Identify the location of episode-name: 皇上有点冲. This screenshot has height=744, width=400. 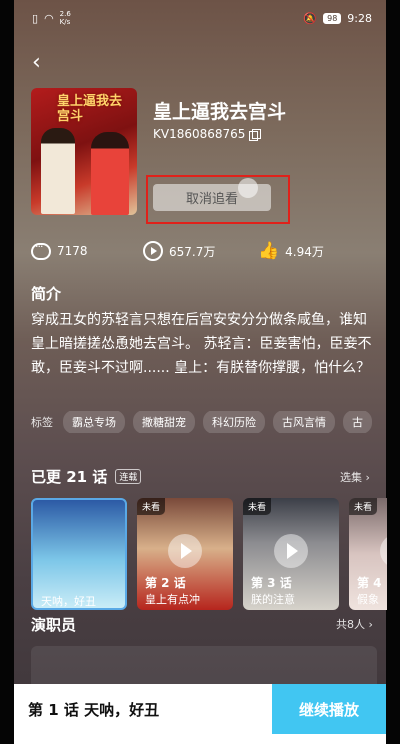
(172, 599).